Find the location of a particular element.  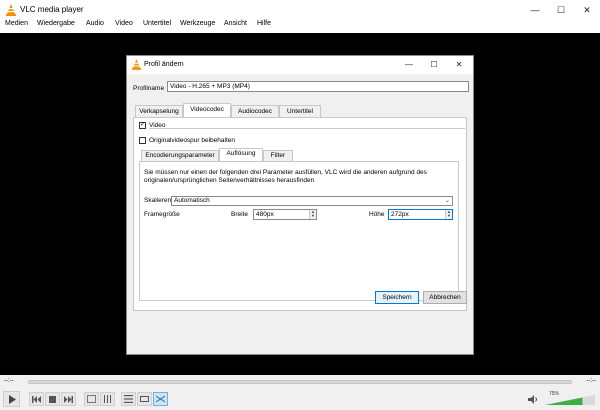

playback-controls: 75% is located at coordinates (300, 399).